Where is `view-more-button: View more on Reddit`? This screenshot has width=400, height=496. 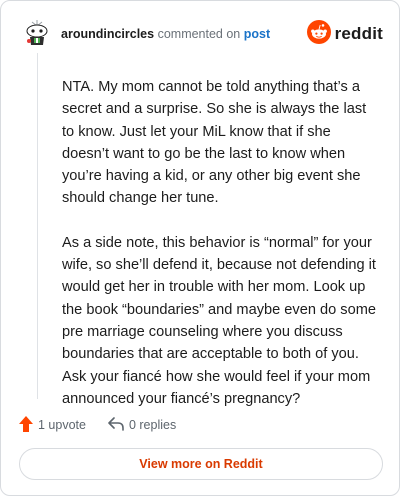
view-more-button: View more on Reddit is located at coordinates (201, 464).